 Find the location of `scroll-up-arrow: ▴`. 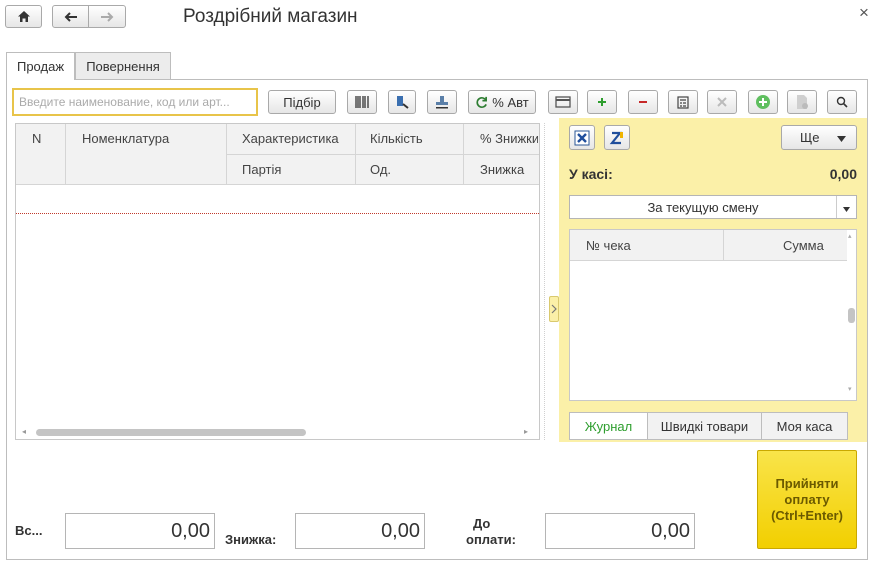

scroll-up-arrow: ▴ is located at coordinates (850, 236).